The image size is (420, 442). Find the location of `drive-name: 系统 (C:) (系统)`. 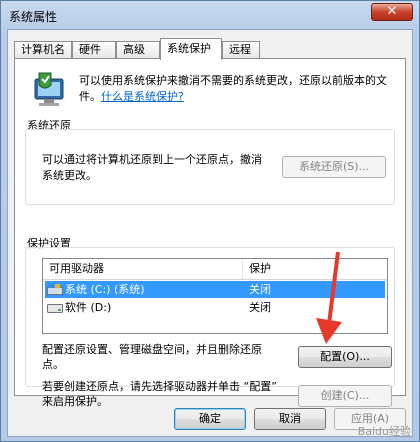

drive-name: 系统 (C:) (系统) is located at coordinates (105, 289).